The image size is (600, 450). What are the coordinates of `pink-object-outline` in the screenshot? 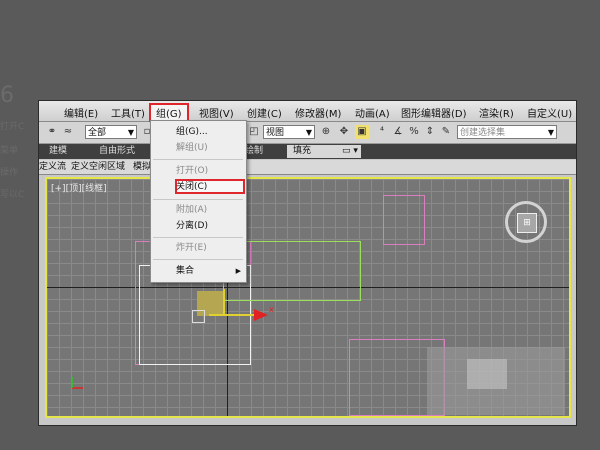 It's located at (404, 220).